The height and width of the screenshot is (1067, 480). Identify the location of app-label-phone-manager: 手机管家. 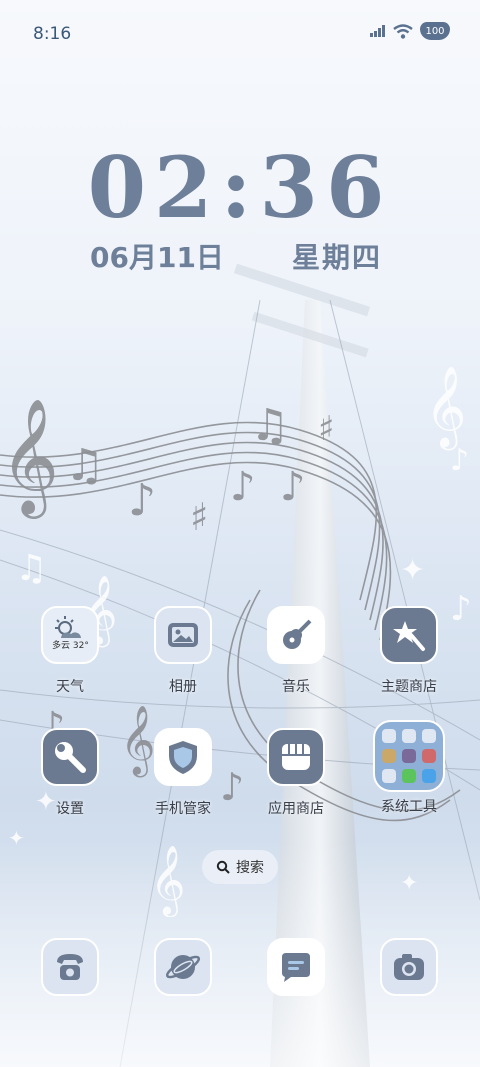
(183, 809).